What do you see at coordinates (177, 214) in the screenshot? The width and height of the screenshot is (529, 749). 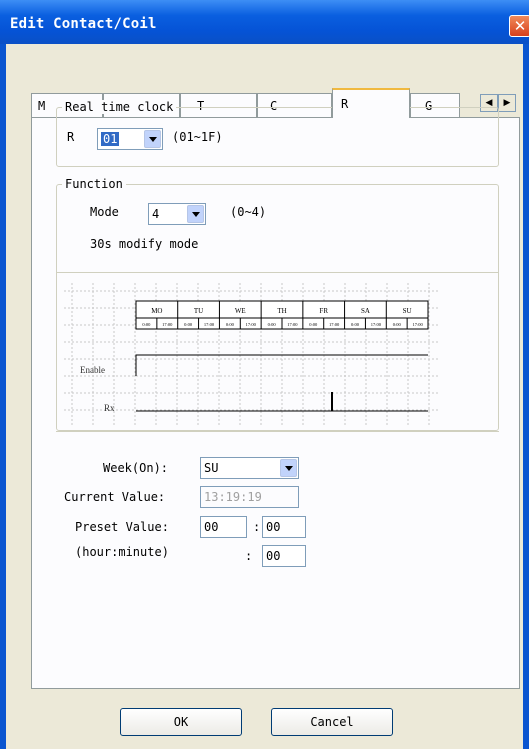 I see `mode-select: 4` at bounding box center [177, 214].